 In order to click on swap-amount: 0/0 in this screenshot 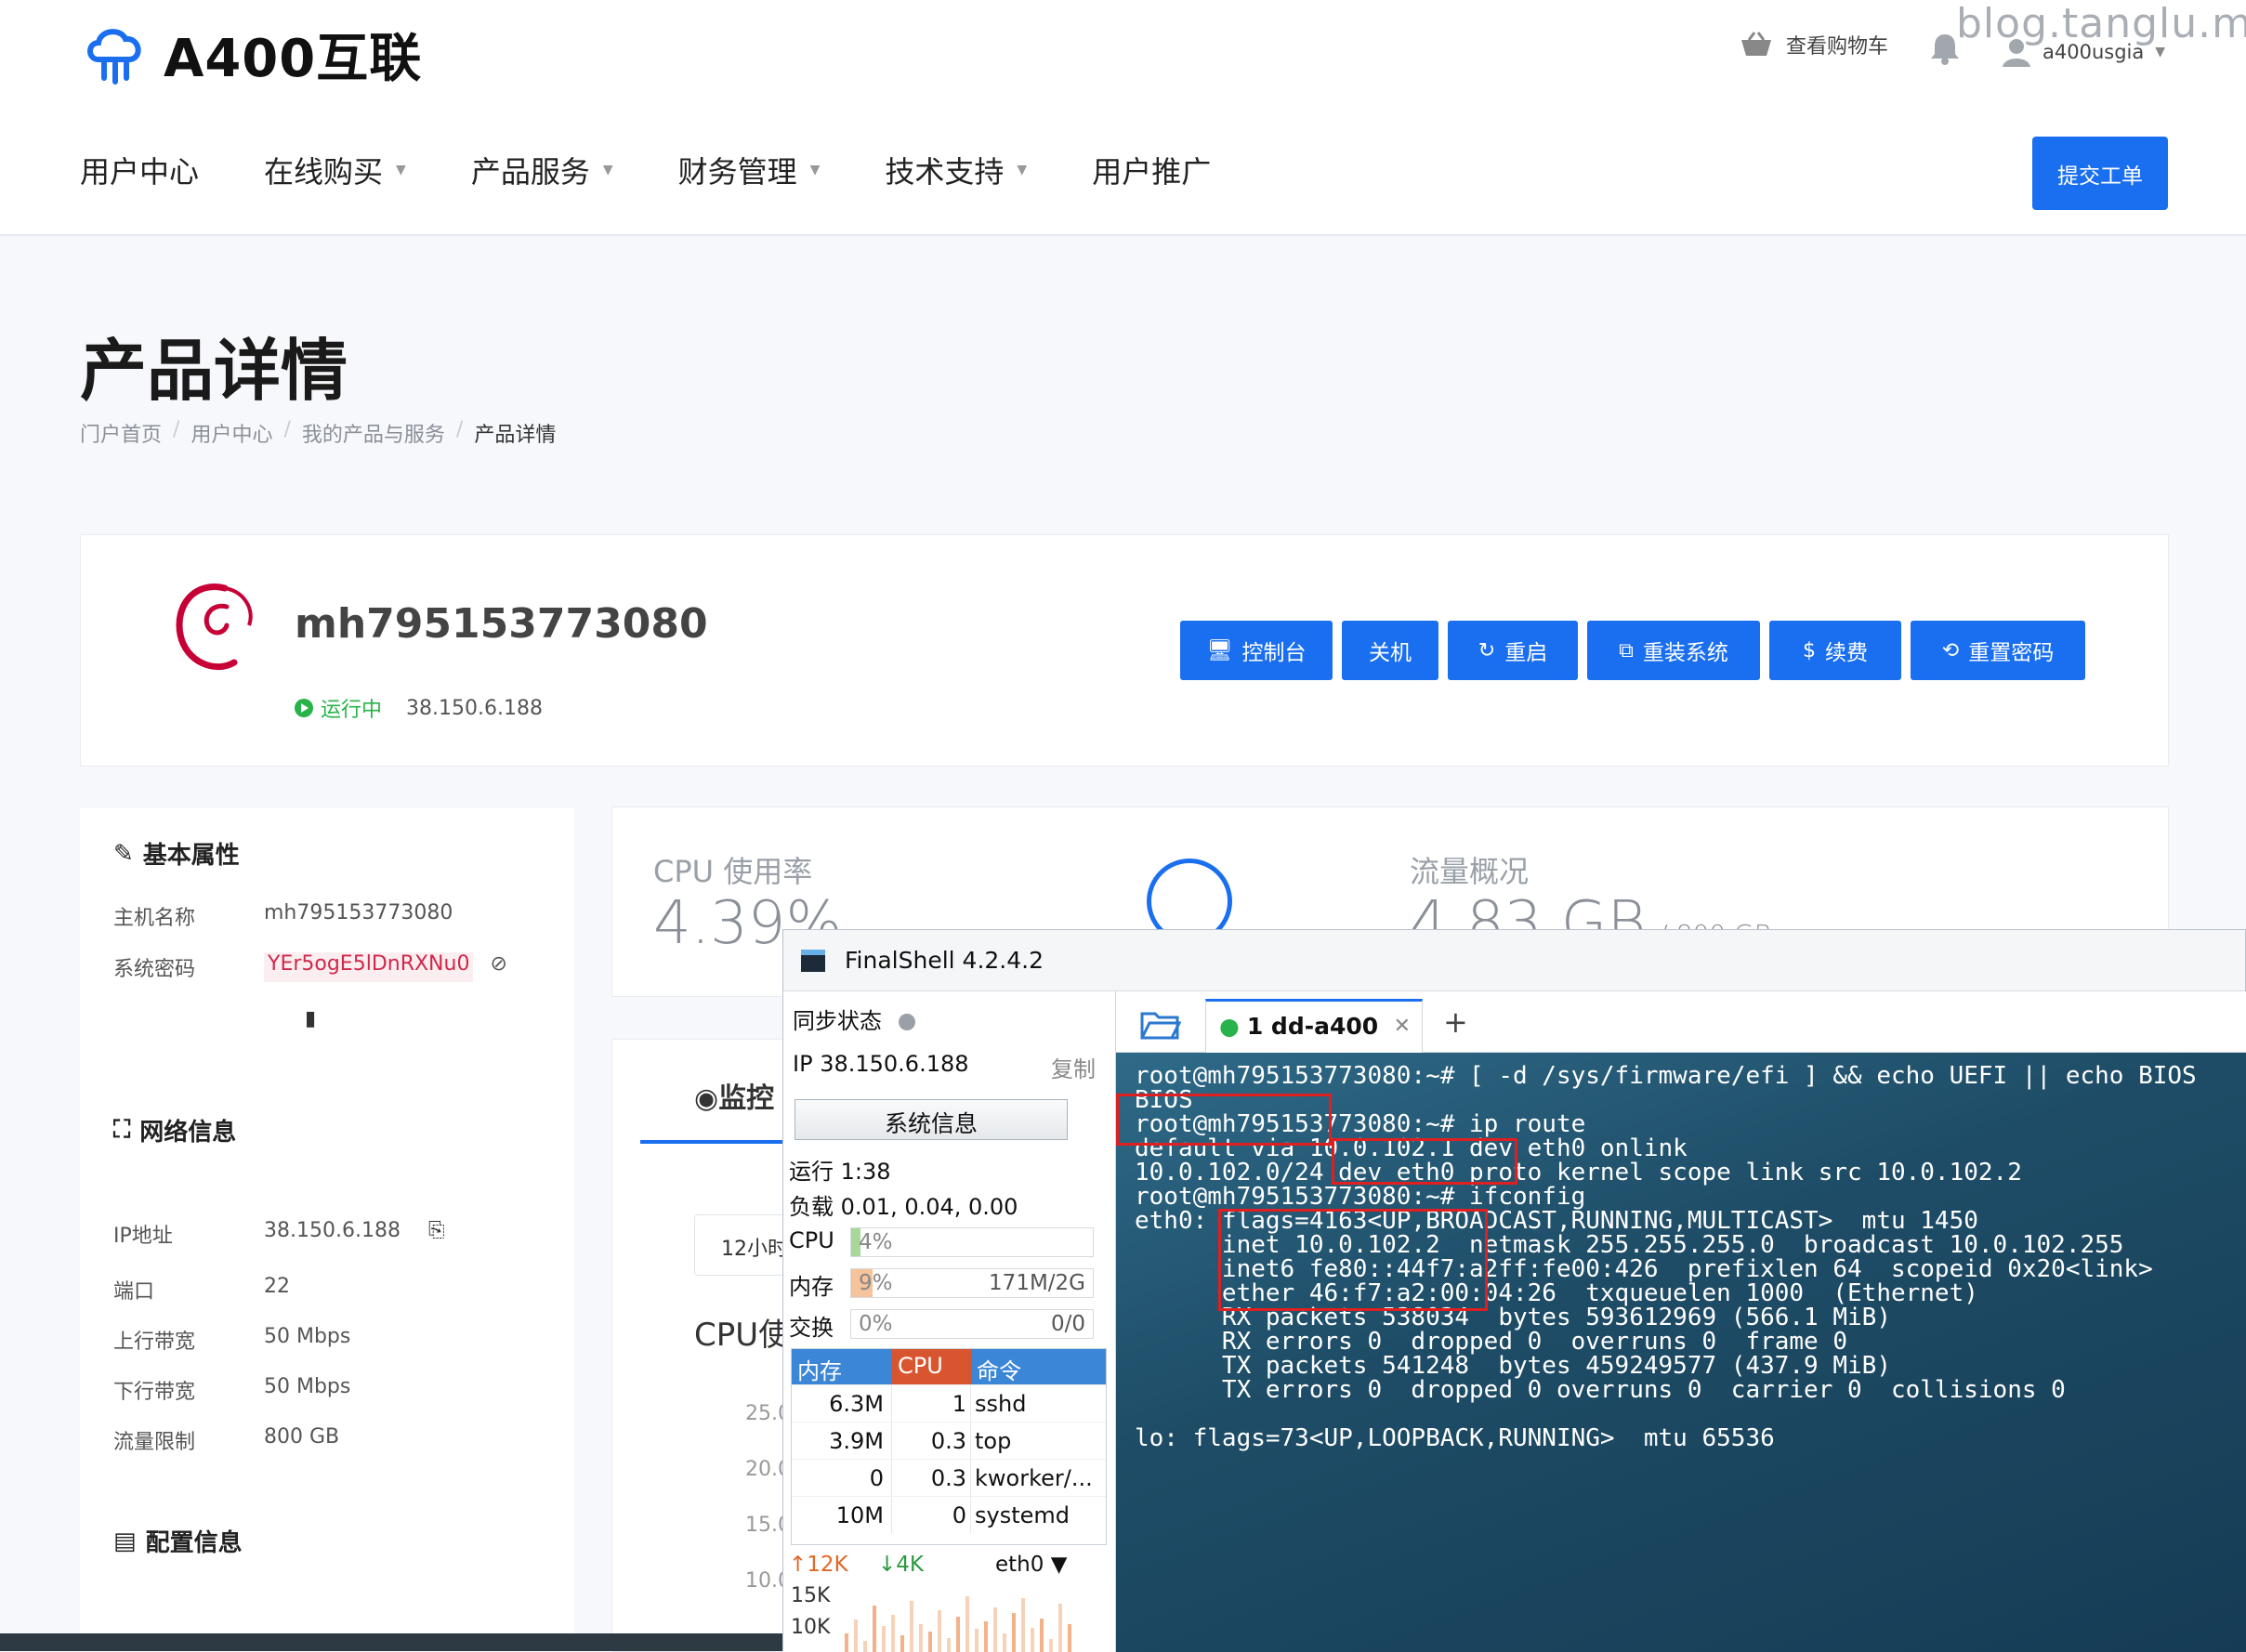, I will do `click(1067, 1324)`.